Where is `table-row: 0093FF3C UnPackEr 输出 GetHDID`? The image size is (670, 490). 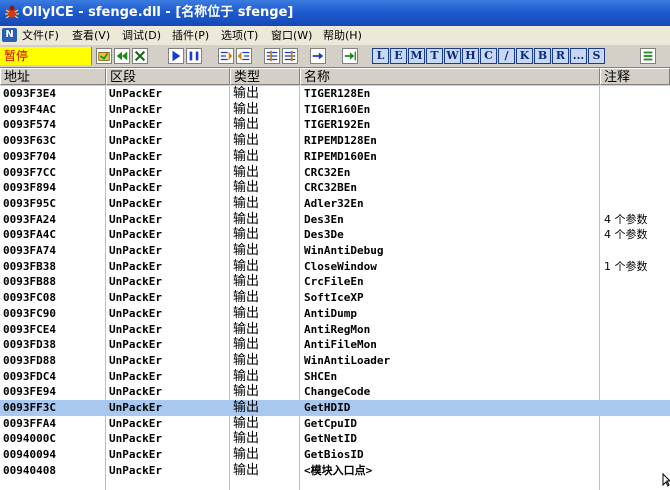 table-row: 0093FF3C UnPackEr 输出 GetHDID is located at coordinates (335, 408).